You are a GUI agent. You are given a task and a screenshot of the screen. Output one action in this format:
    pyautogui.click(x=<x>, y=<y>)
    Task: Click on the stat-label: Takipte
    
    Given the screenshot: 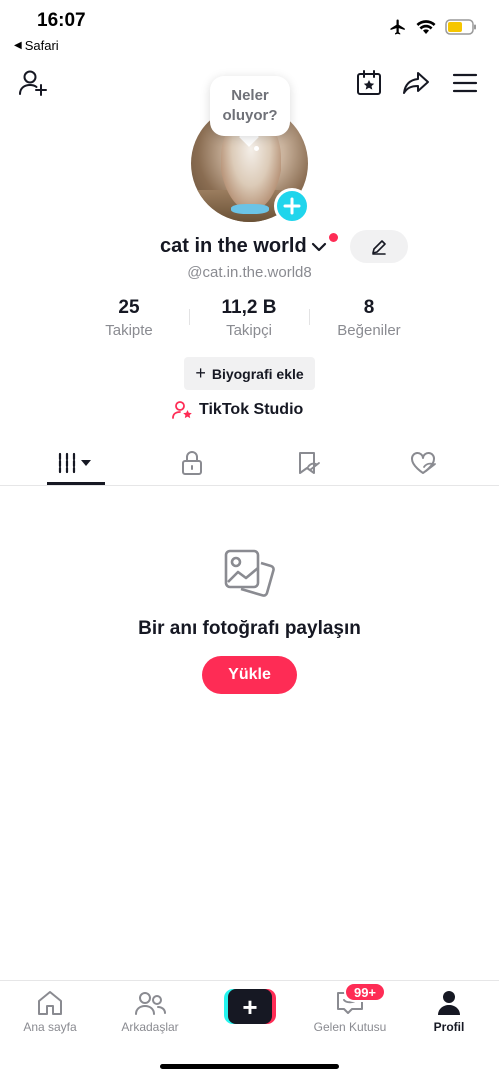 What is the action you would take?
    pyautogui.click(x=129, y=330)
    